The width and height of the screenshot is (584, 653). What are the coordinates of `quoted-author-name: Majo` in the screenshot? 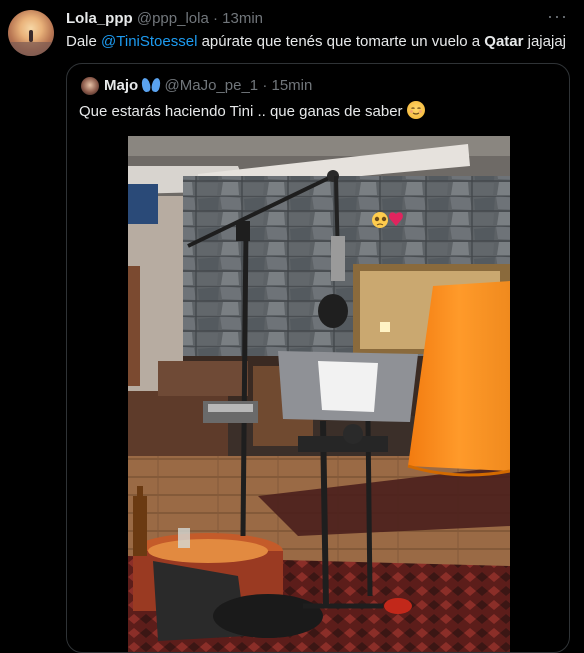 It's located at (121, 85).